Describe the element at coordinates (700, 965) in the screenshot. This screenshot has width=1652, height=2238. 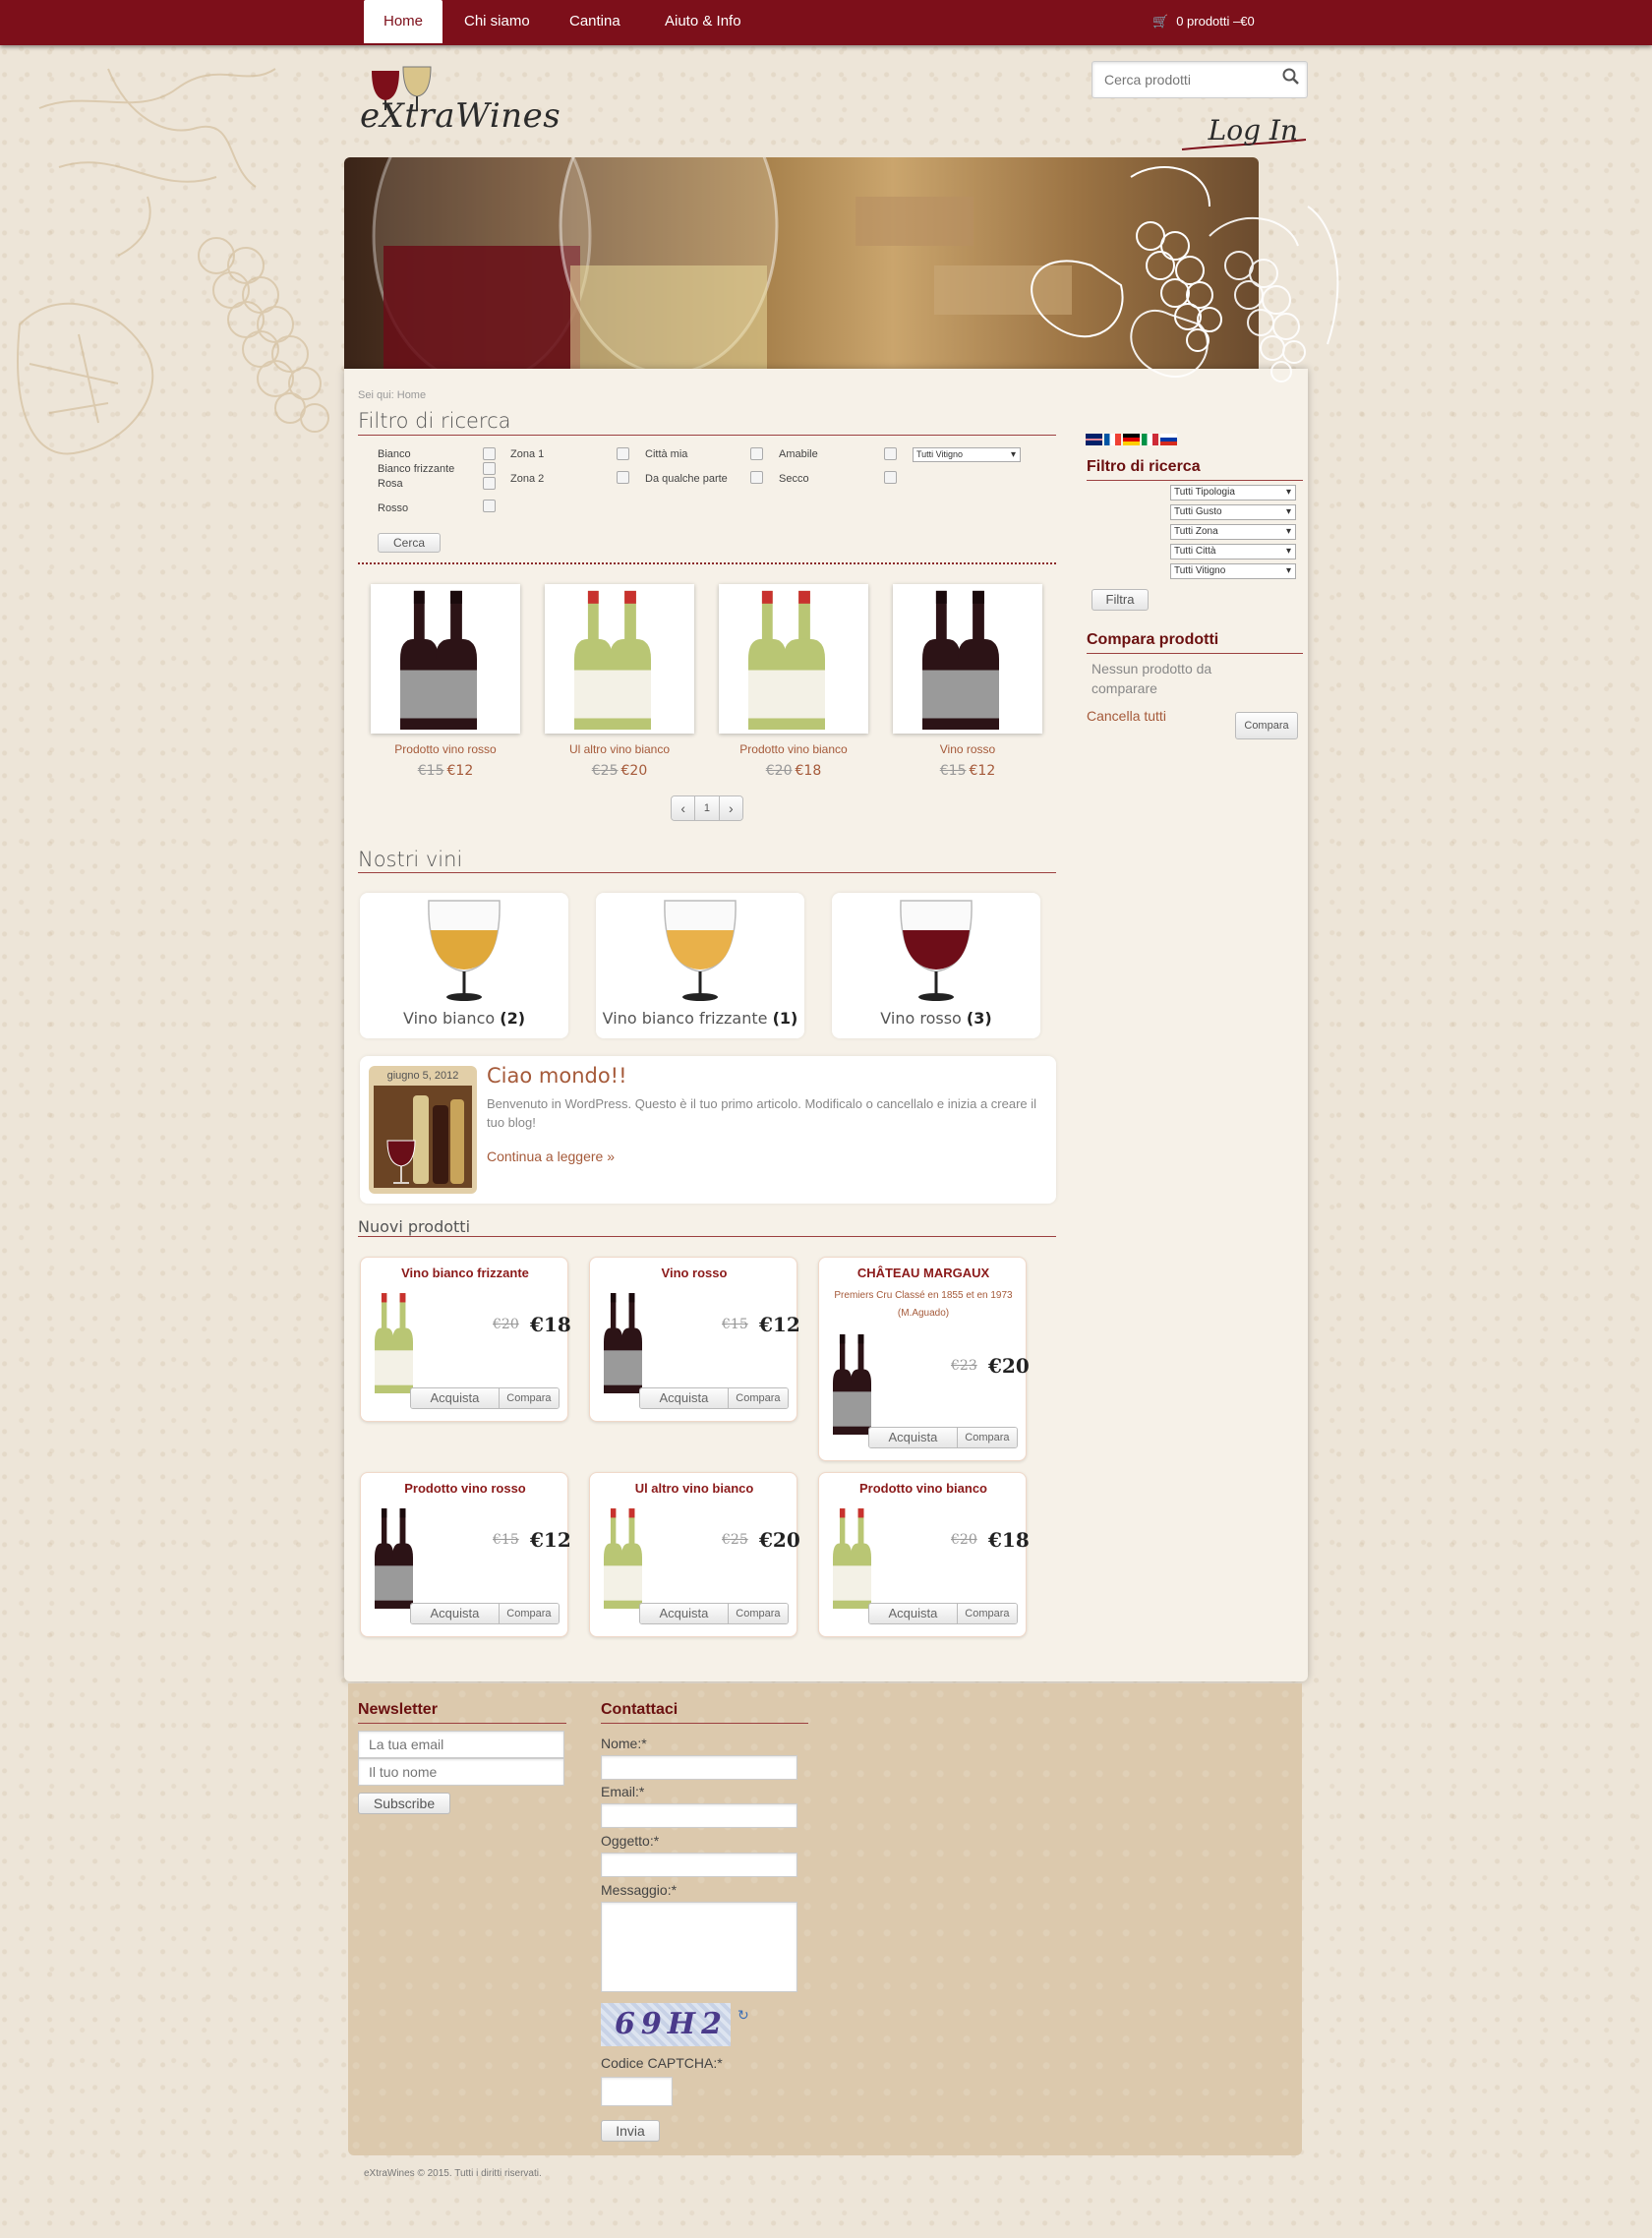
I see `wine-category-card: Vino bianco frizzante (1)` at that location.